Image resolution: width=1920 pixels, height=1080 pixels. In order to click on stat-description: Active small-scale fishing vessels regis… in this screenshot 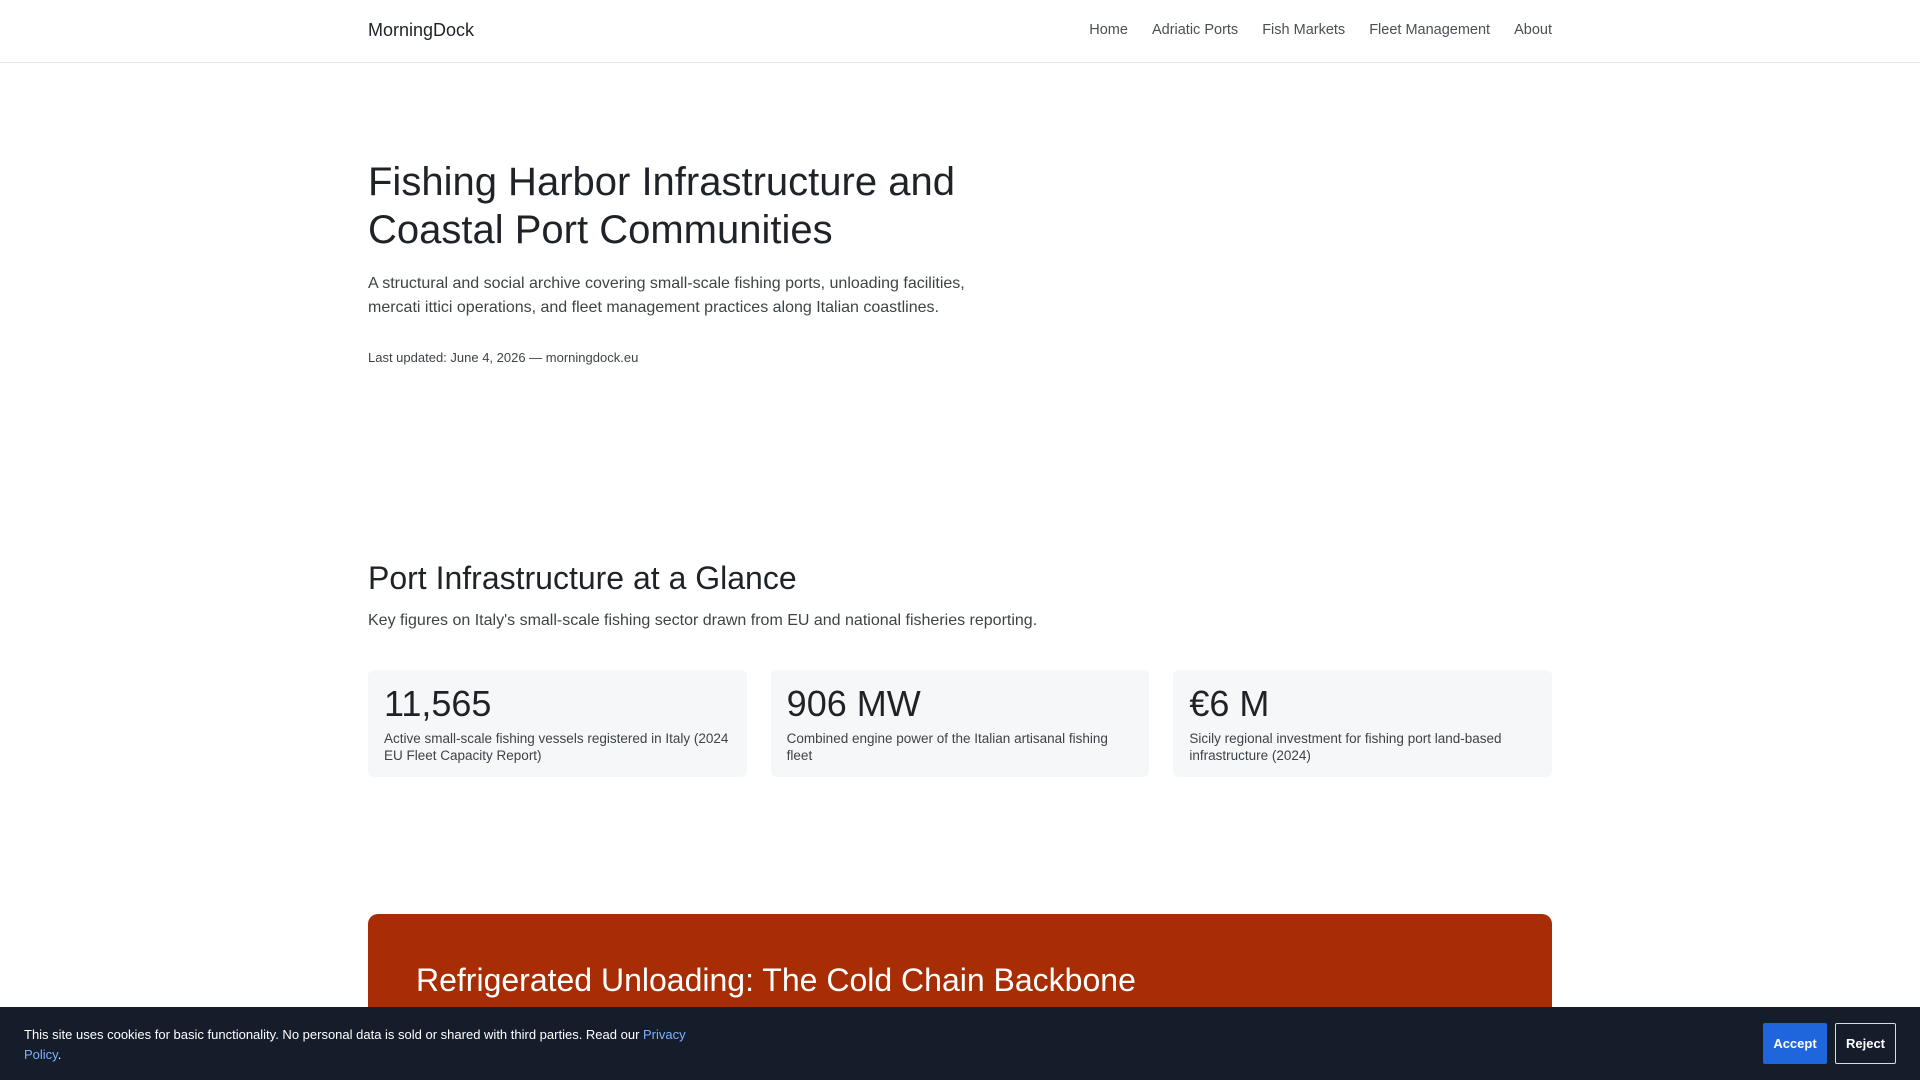, I will do `click(556, 747)`.